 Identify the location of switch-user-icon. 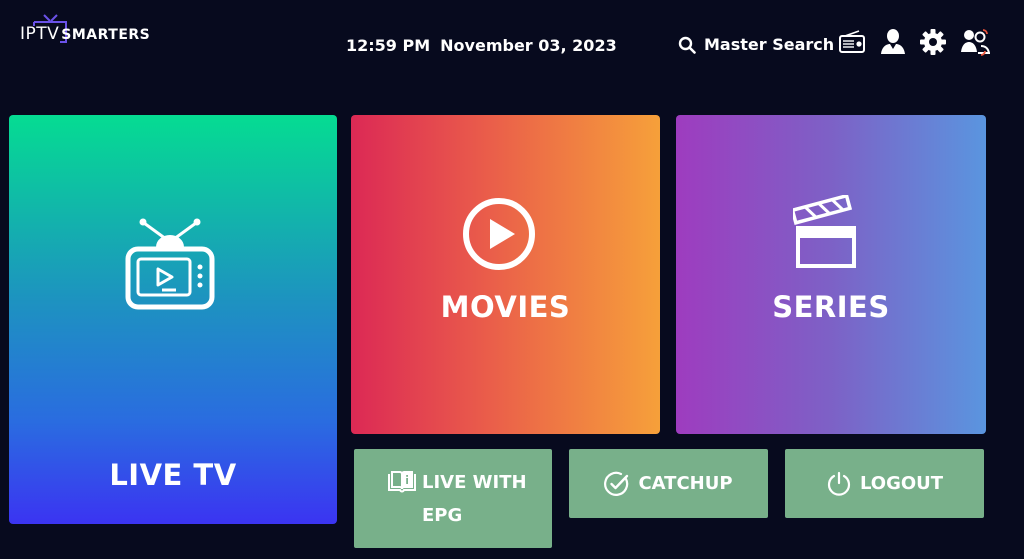
(976, 42).